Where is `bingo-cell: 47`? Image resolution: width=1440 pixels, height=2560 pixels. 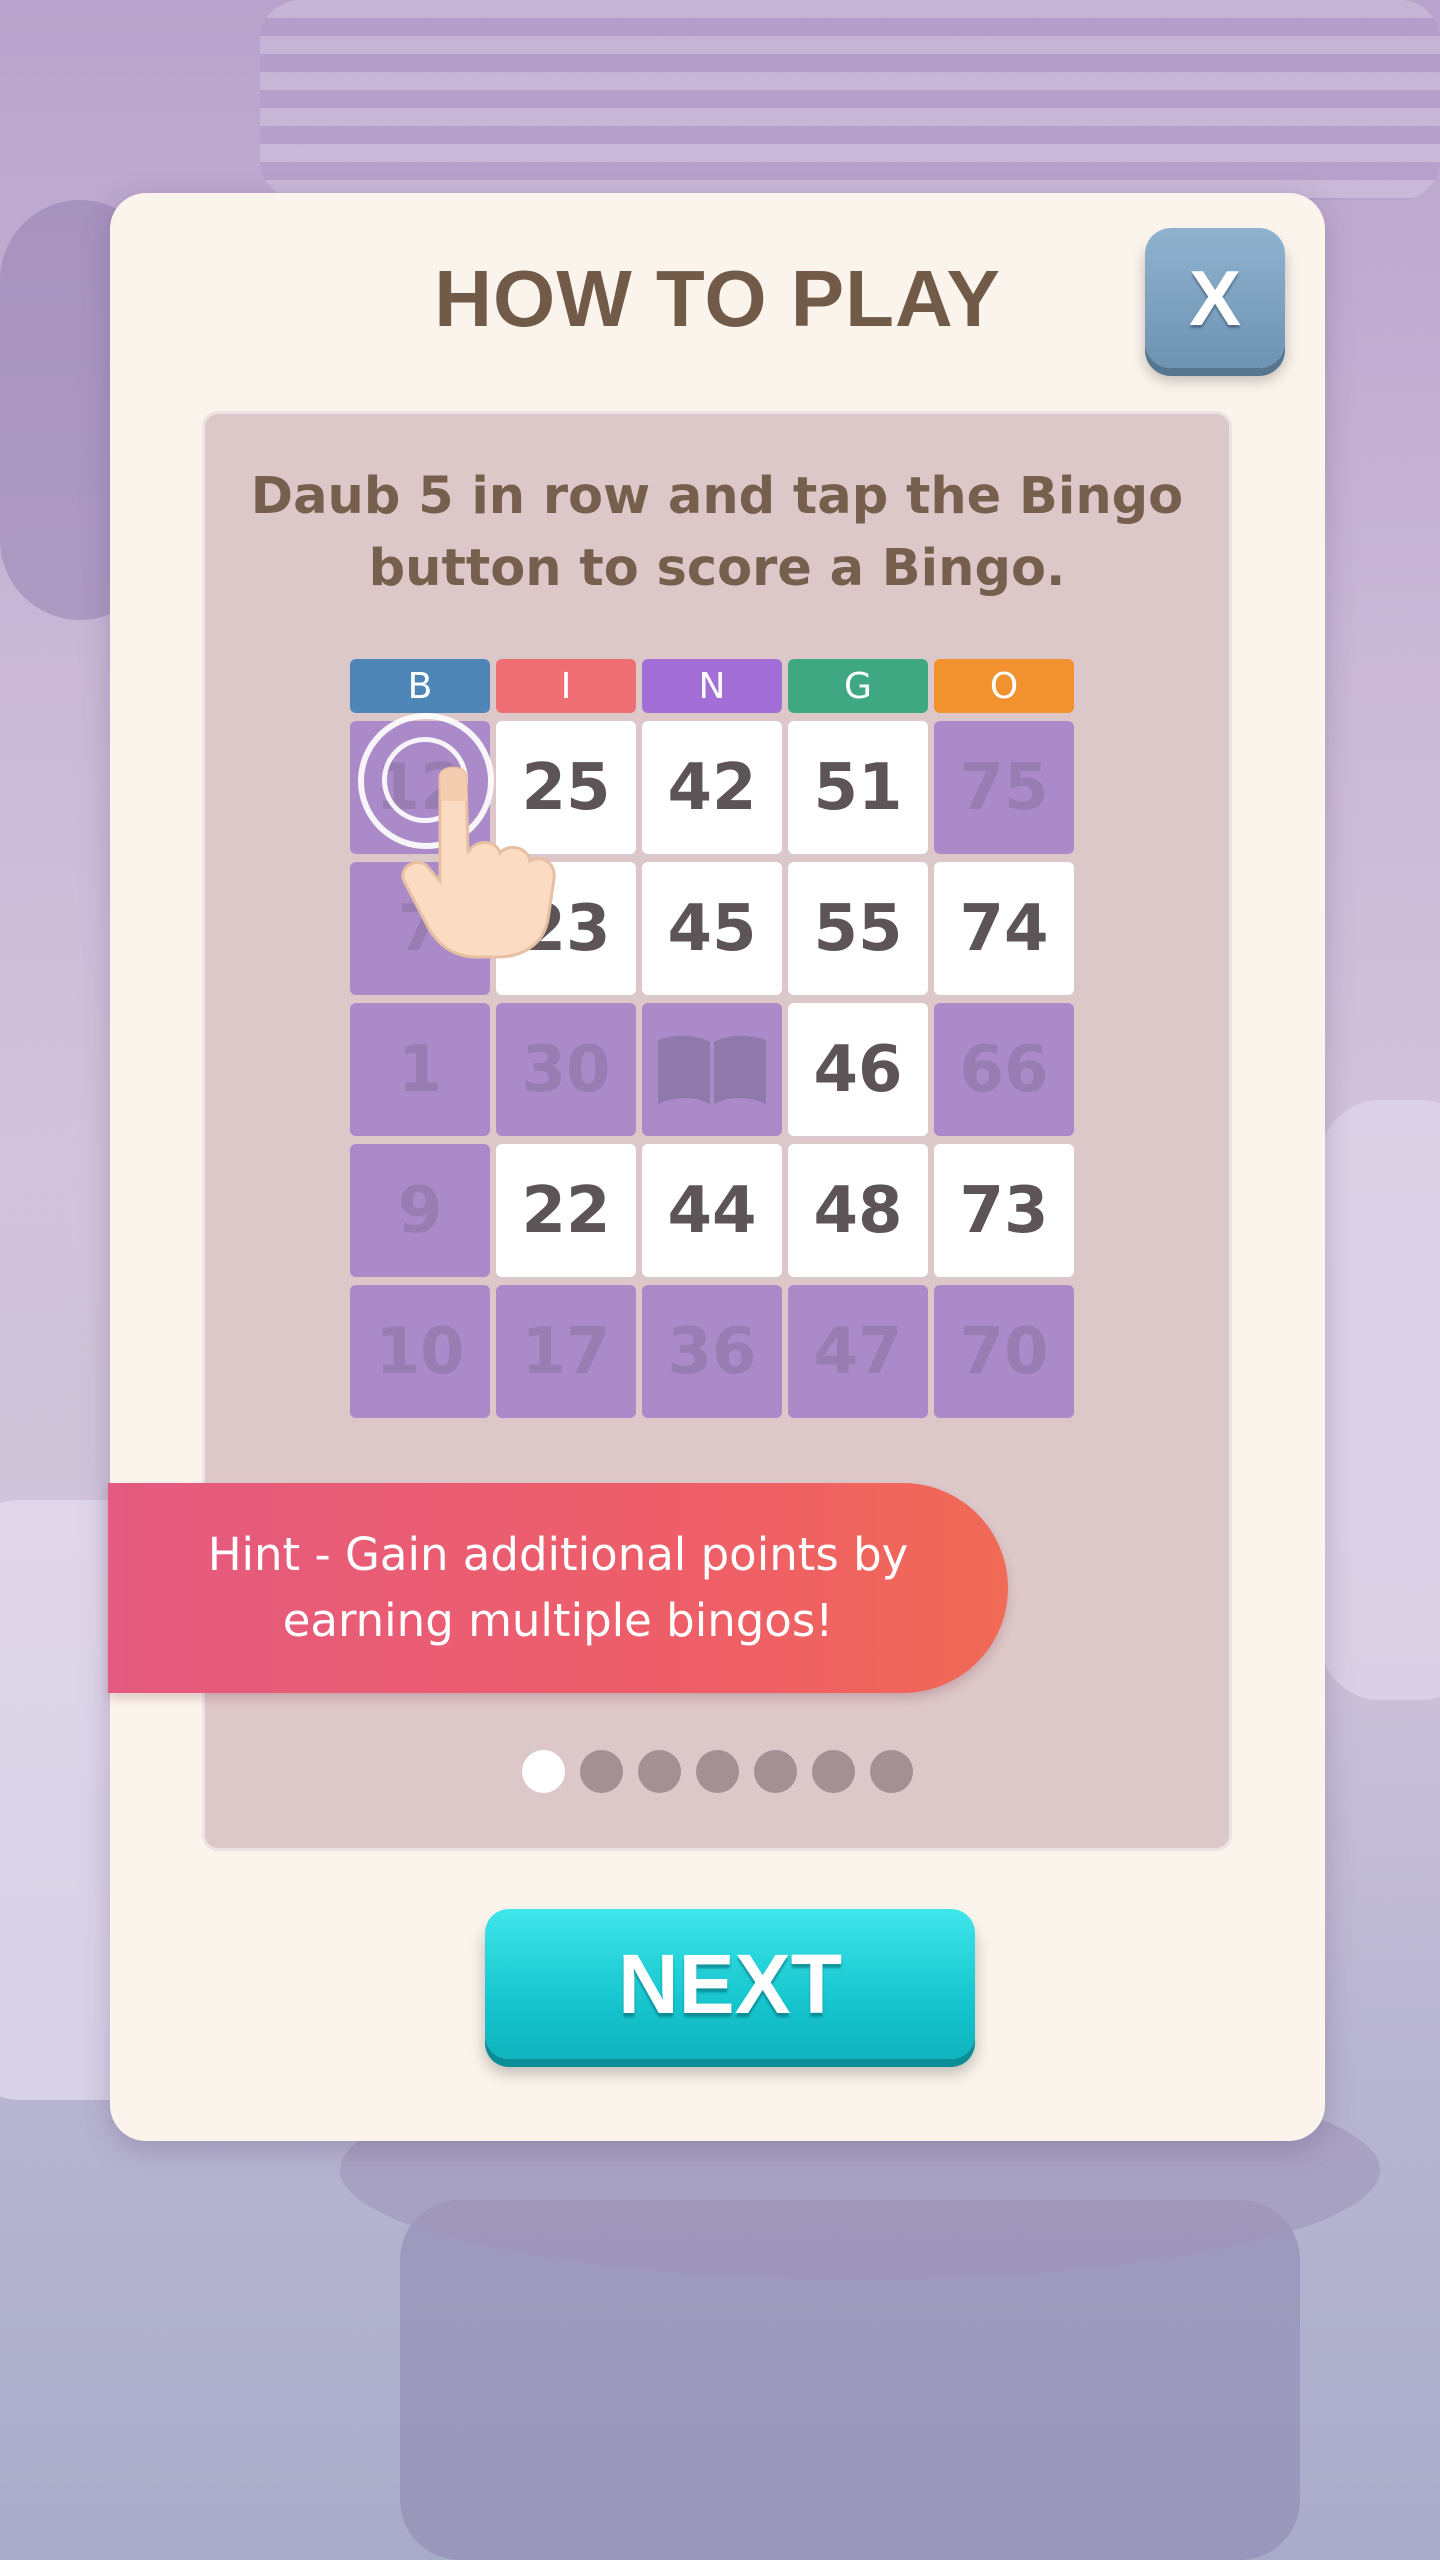 bingo-cell: 47 is located at coordinates (858, 1351).